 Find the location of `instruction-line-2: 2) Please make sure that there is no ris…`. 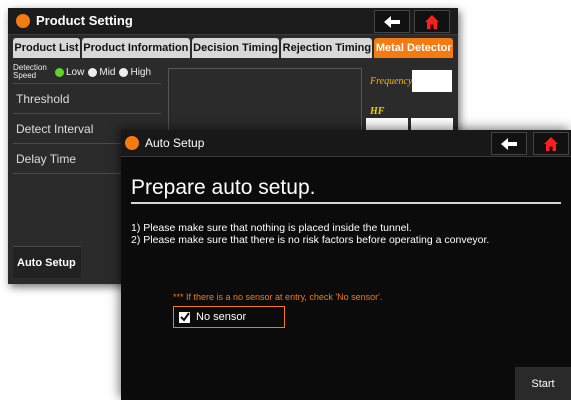

instruction-line-2: 2) Please make sure that there is no ris… is located at coordinates (310, 240).